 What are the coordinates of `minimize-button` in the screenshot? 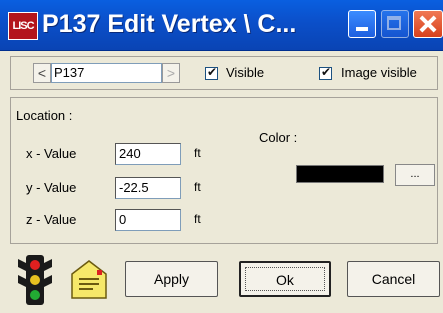 It's located at (362, 24).